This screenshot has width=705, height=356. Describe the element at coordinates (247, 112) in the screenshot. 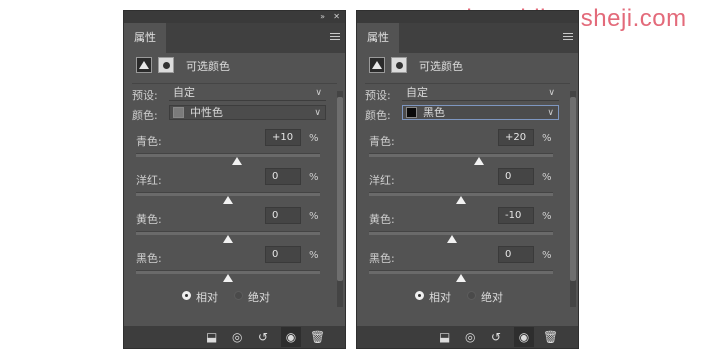

I see `color-dropdown: 中性色 ∨` at that location.